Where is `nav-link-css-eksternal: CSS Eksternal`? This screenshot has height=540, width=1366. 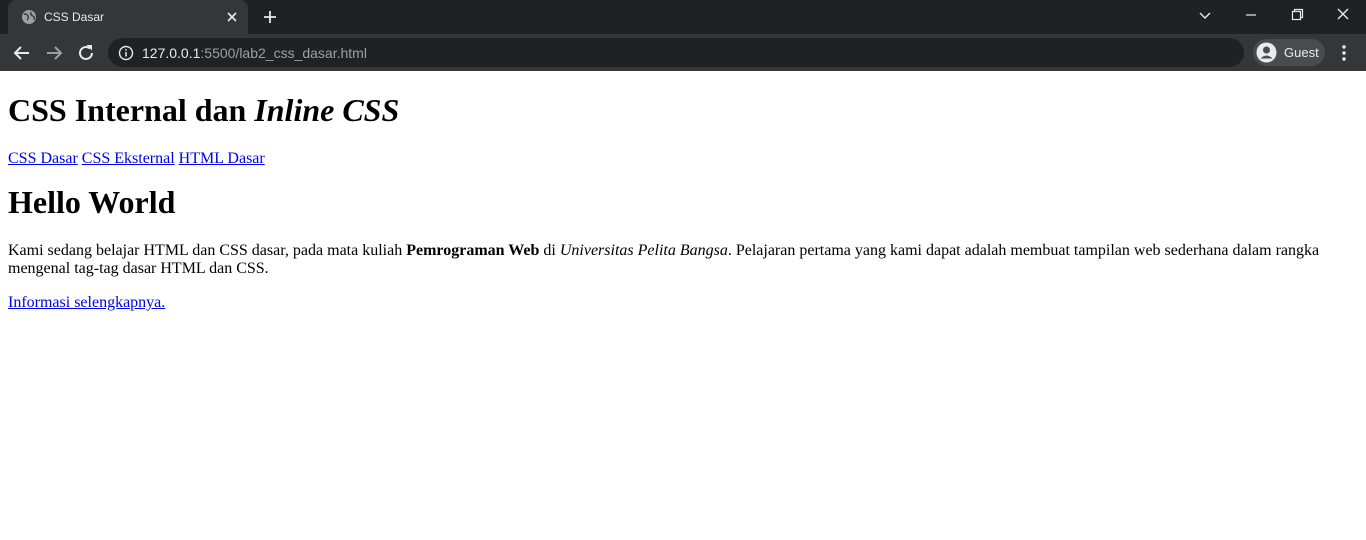 nav-link-css-eksternal: CSS Eksternal is located at coordinates (128, 158).